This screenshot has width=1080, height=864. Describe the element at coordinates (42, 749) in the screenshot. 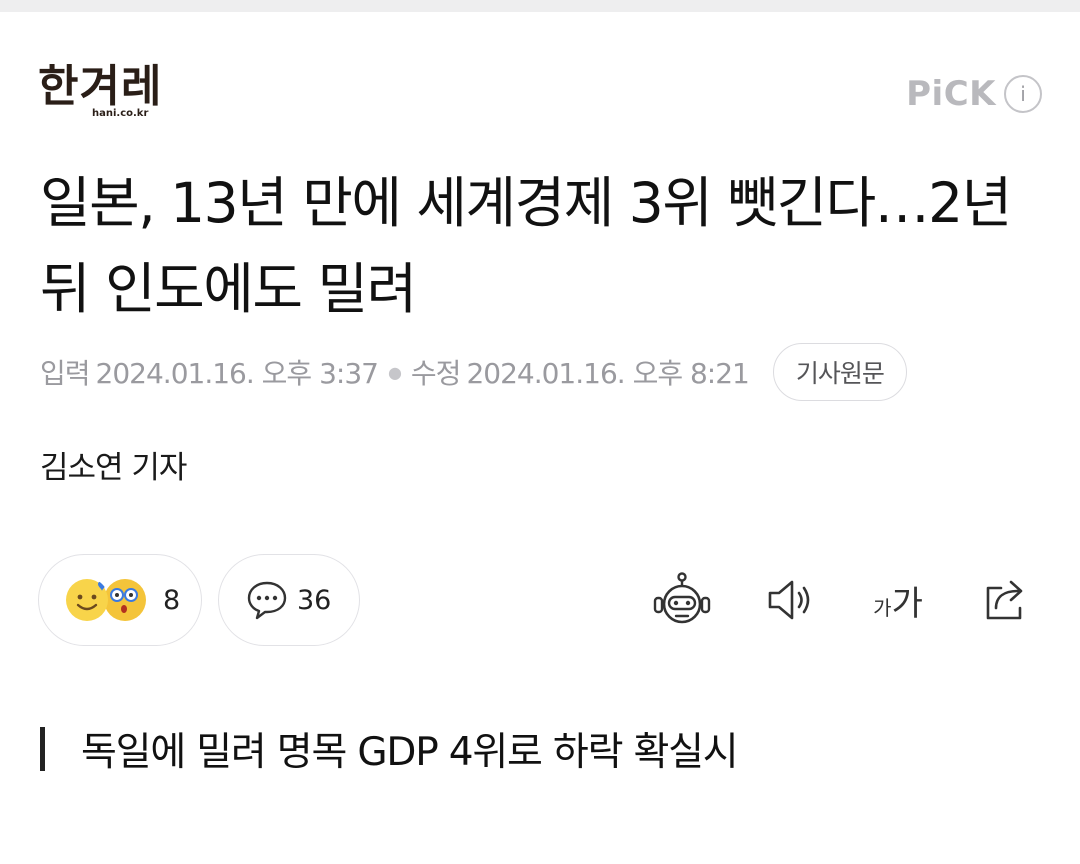

I see `subheading-bar` at that location.